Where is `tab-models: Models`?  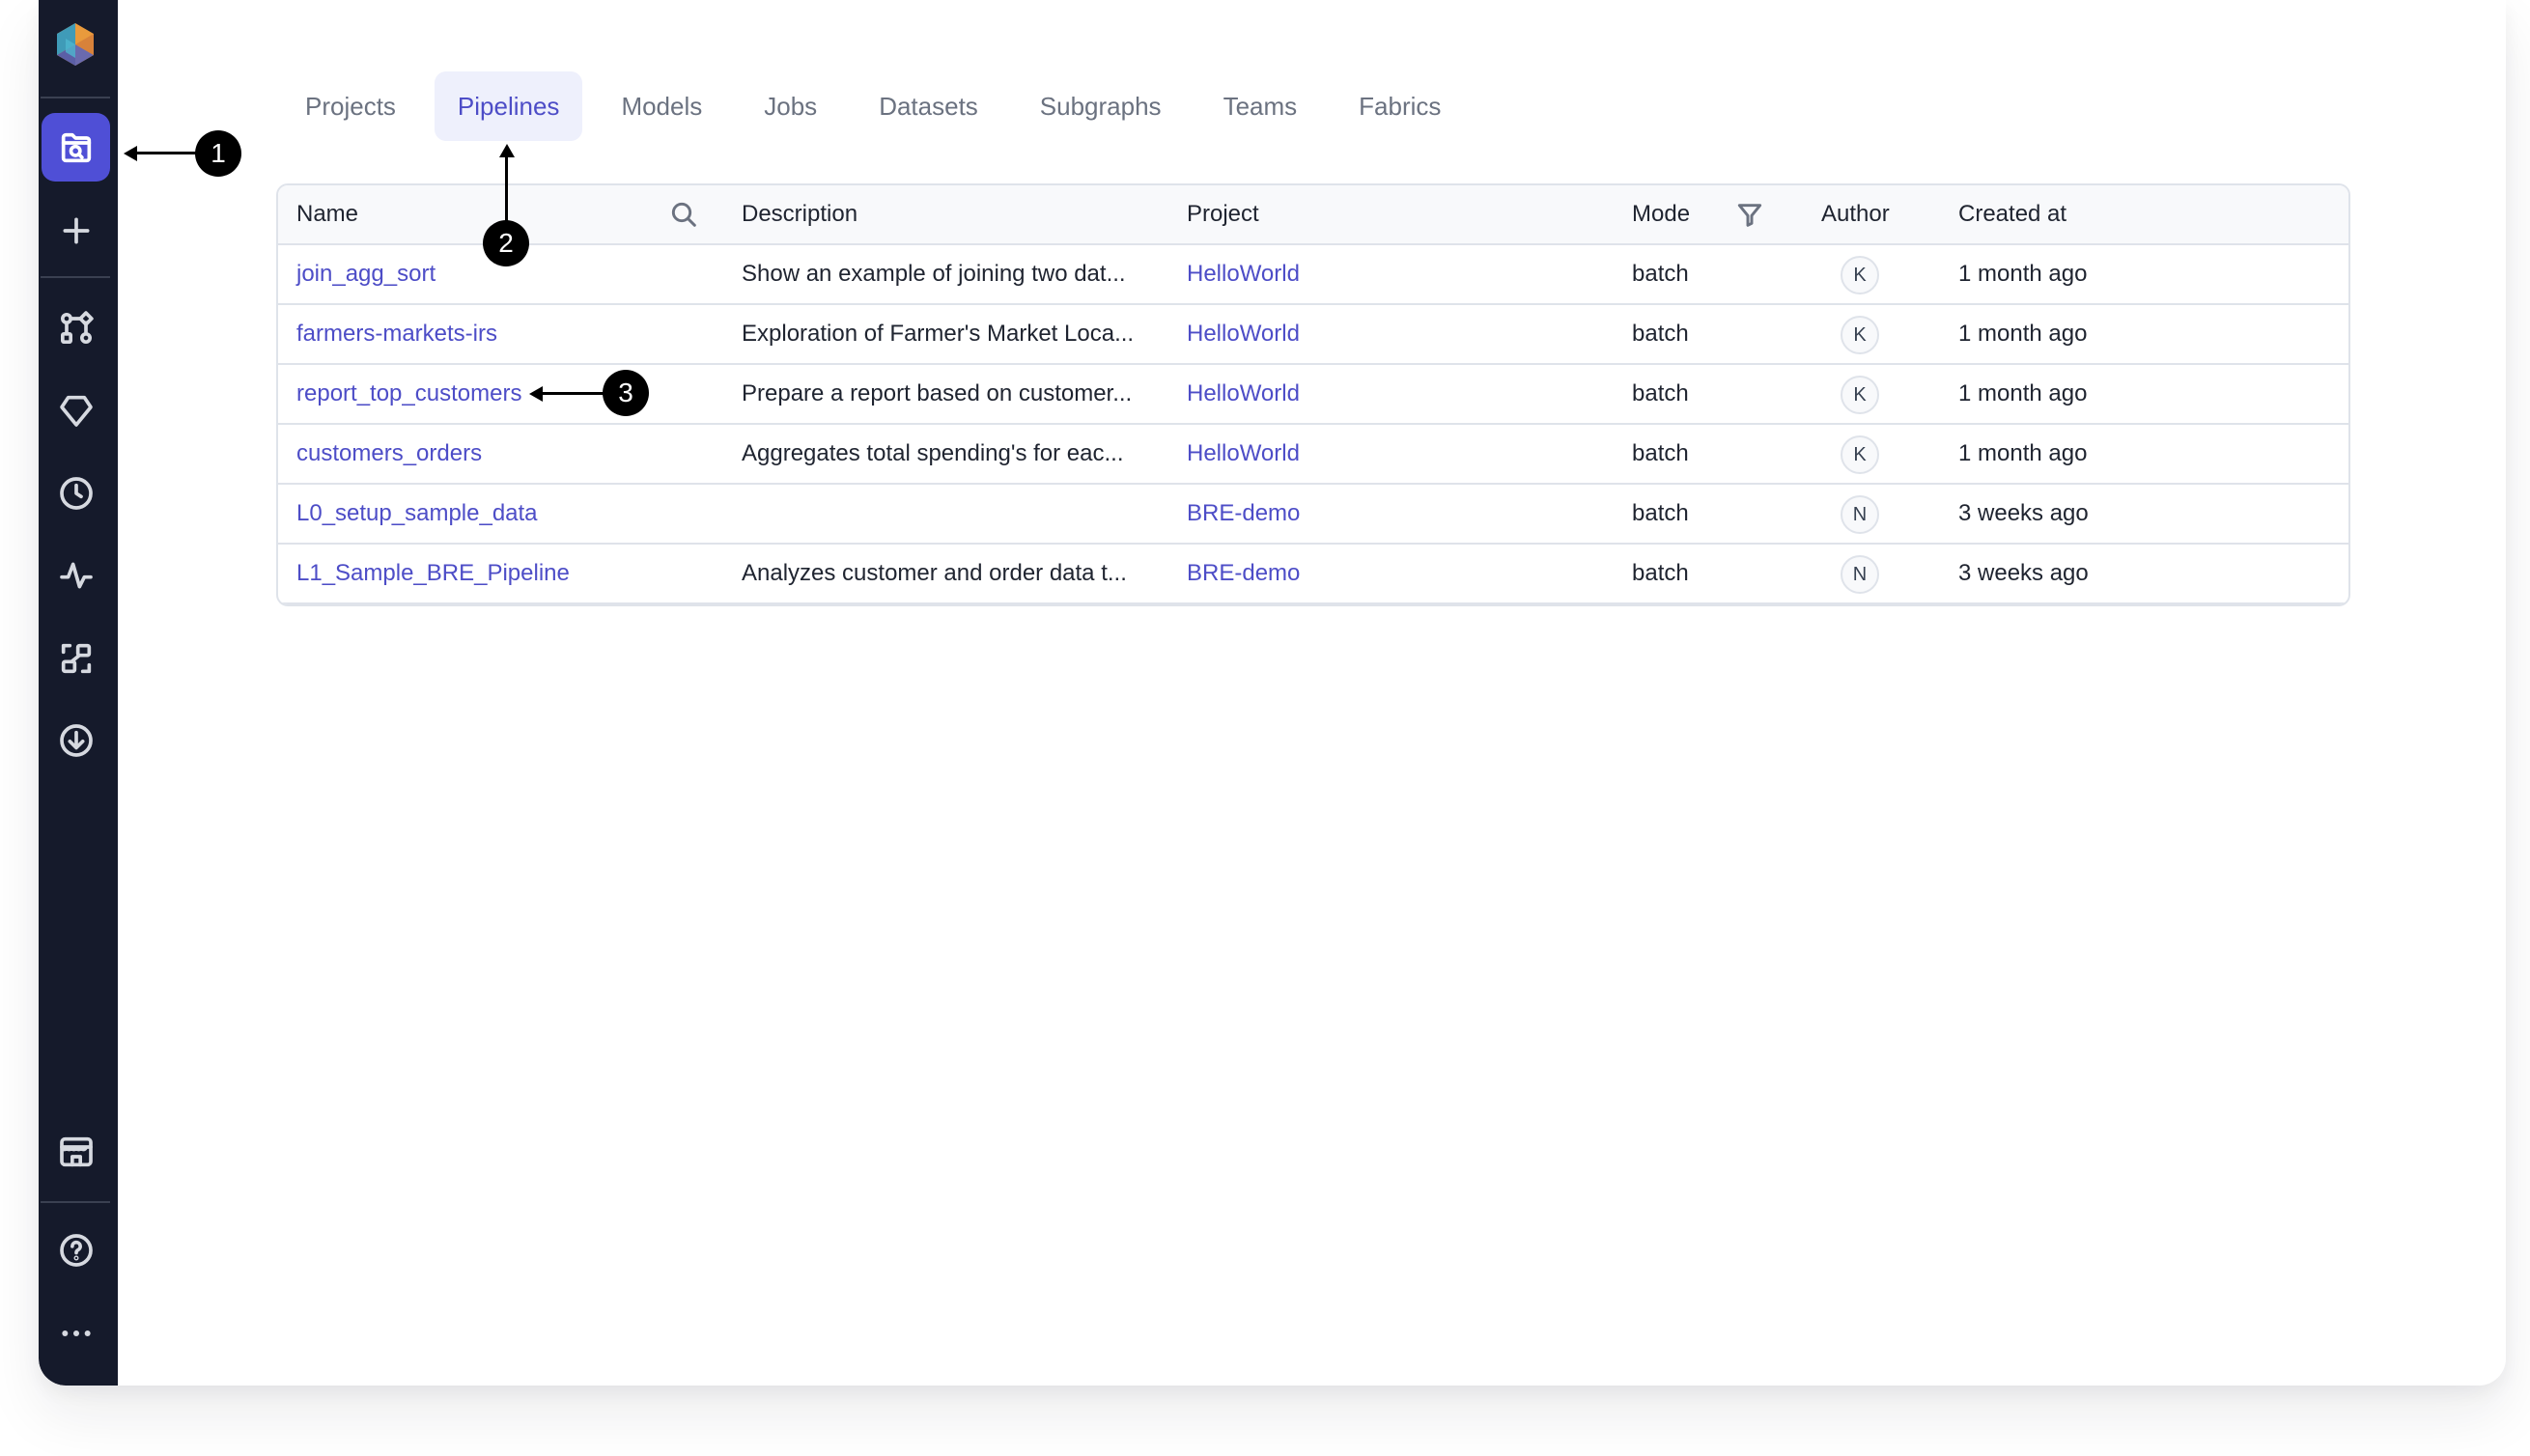
tab-models: Models is located at coordinates (662, 106).